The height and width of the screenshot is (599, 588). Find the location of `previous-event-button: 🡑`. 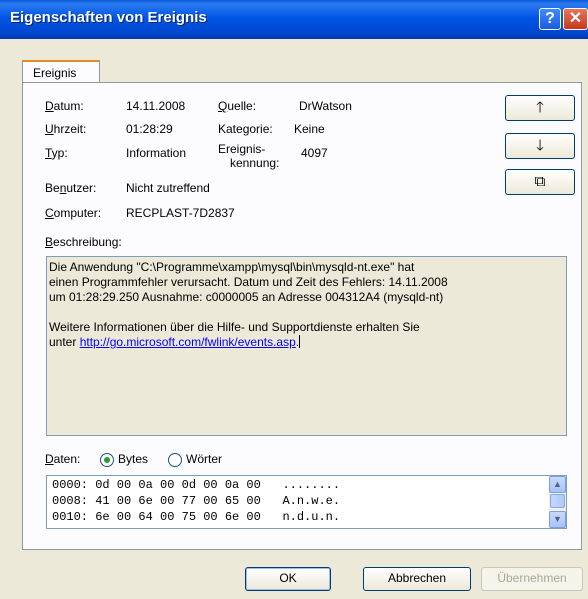

previous-event-button: 🡑 is located at coordinates (540, 108).